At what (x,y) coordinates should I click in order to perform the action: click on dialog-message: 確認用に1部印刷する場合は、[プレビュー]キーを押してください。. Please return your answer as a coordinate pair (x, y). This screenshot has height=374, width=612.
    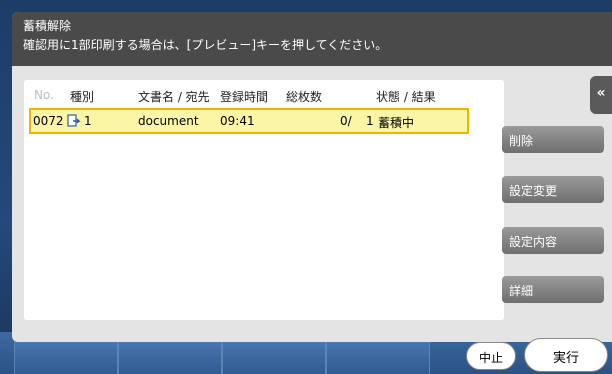
    Looking at the image, I should click on (205, 45).